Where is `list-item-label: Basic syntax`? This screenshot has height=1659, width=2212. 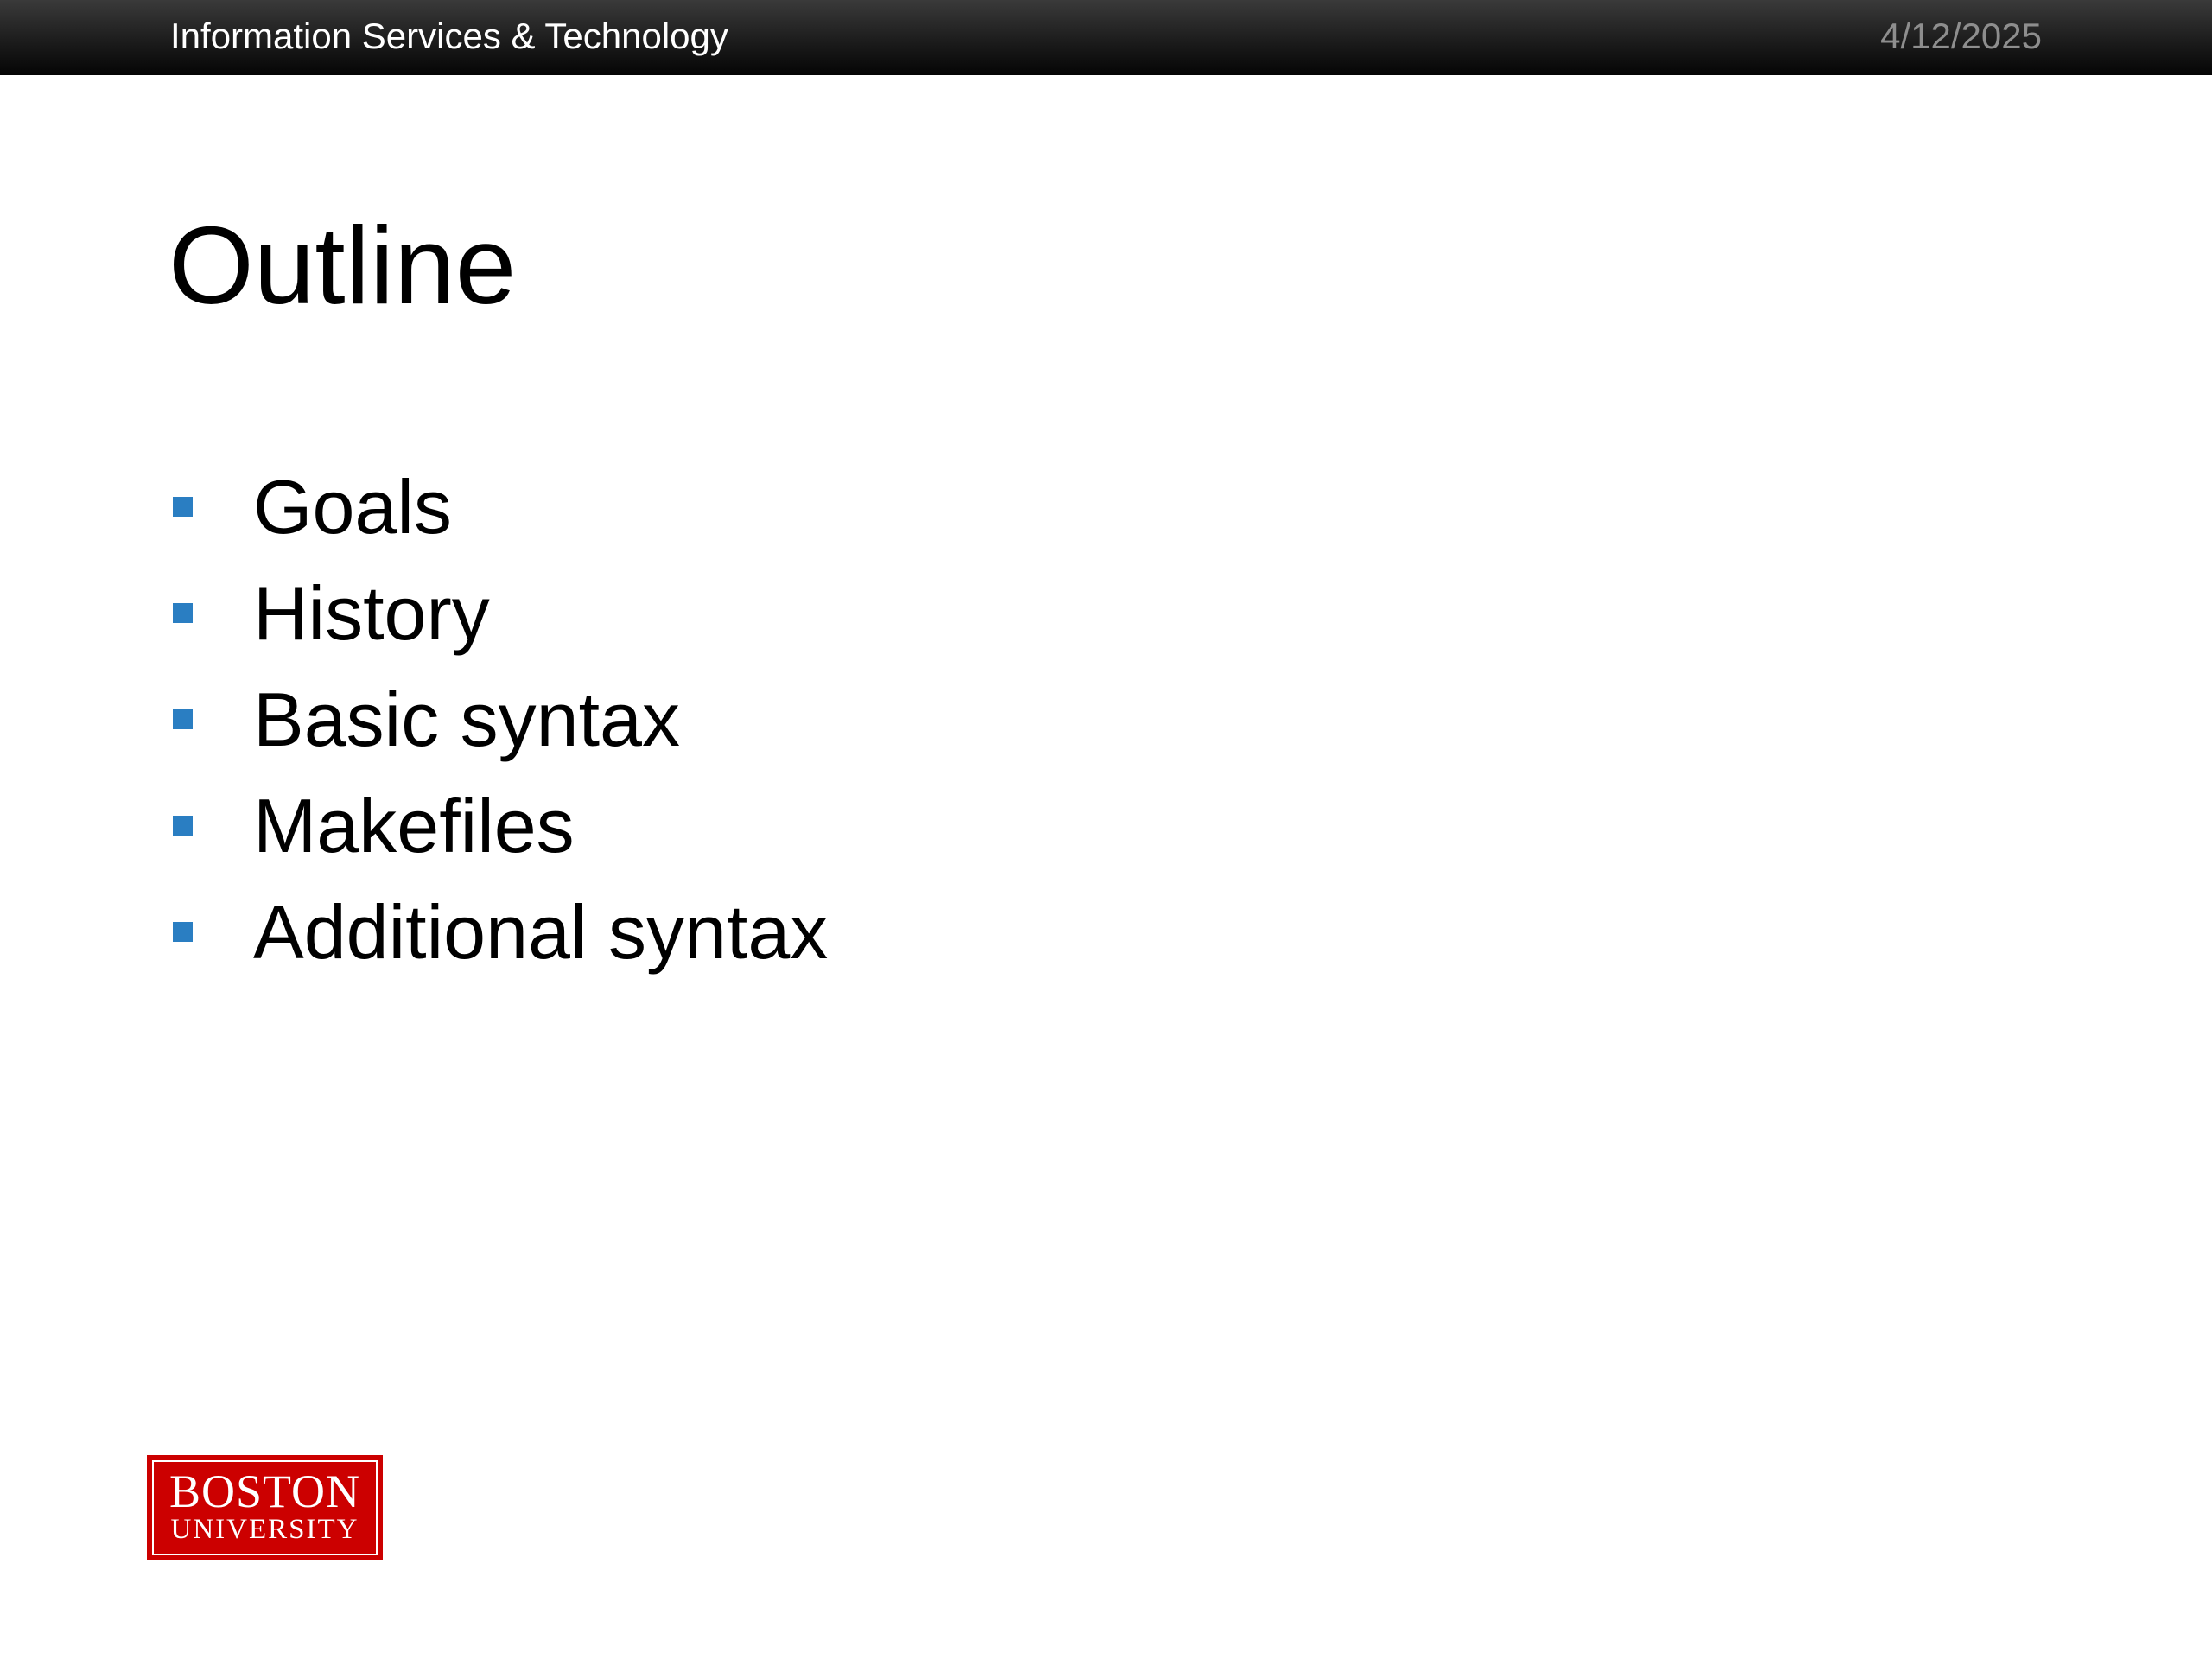
list-item-label: Basic syntax is located at coordinates (466, 719).